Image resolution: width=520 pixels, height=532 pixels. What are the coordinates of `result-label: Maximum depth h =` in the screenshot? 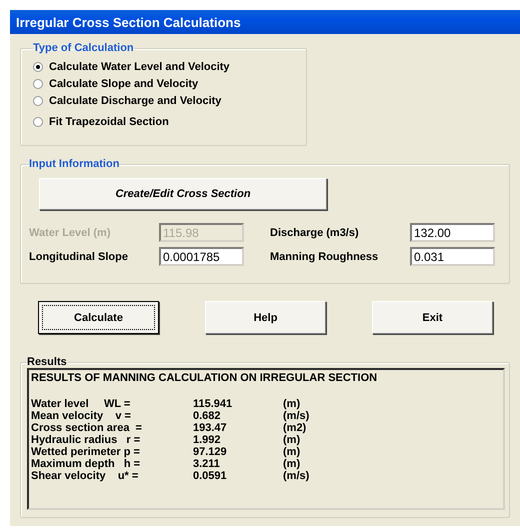 It's located at (86, 464).